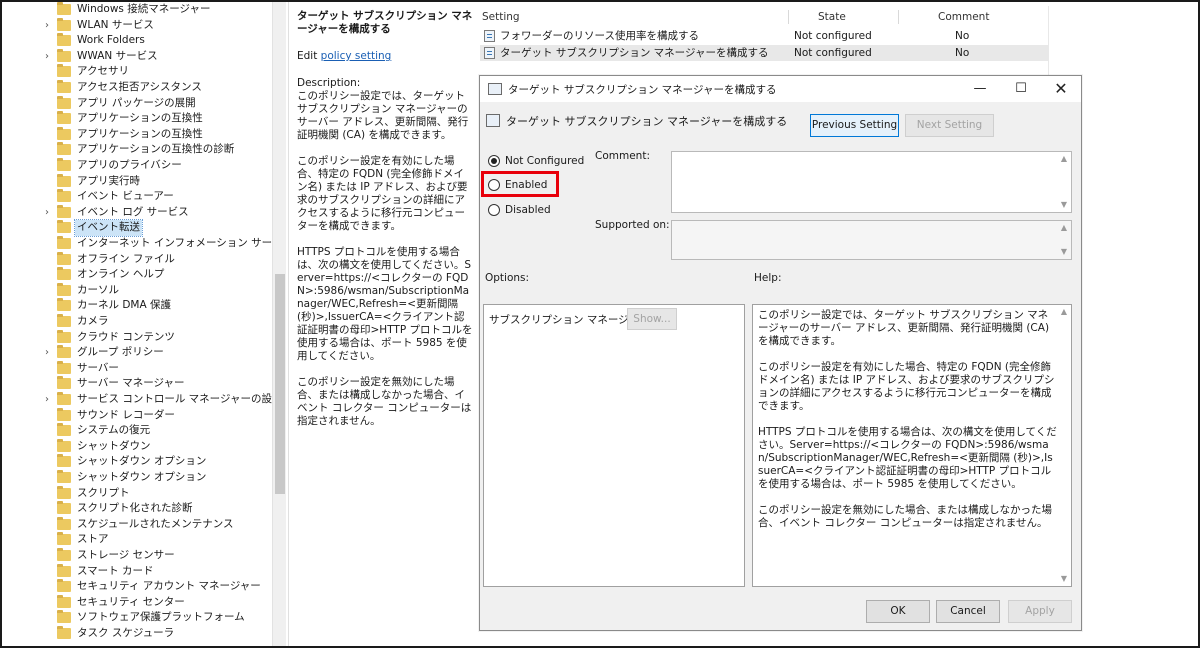  What do you see at coordinates (898, 17) in the screenshot?
I see `header-separator` at bounding box center [898, 17].